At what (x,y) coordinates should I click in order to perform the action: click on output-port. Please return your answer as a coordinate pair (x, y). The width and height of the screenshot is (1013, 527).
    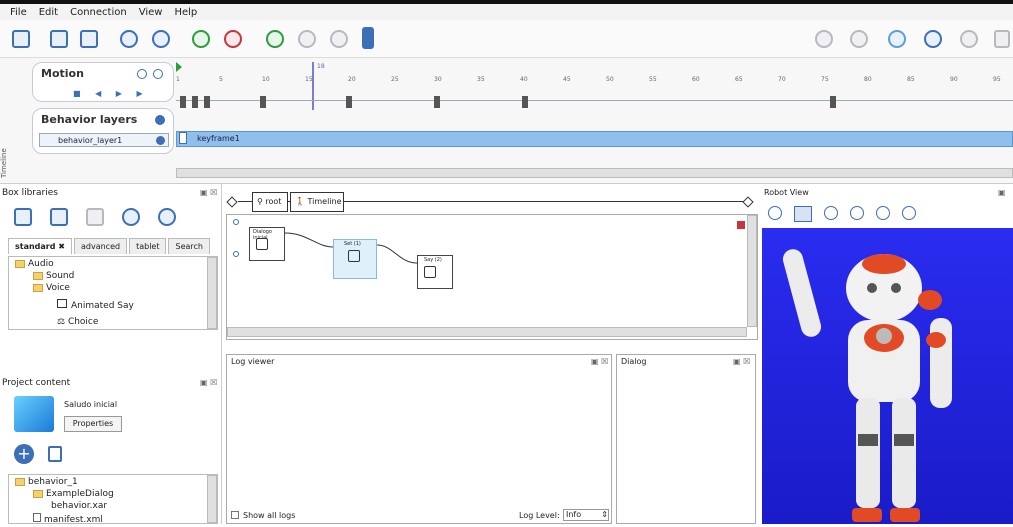
    Looking at the image, I should click on (741, 225).